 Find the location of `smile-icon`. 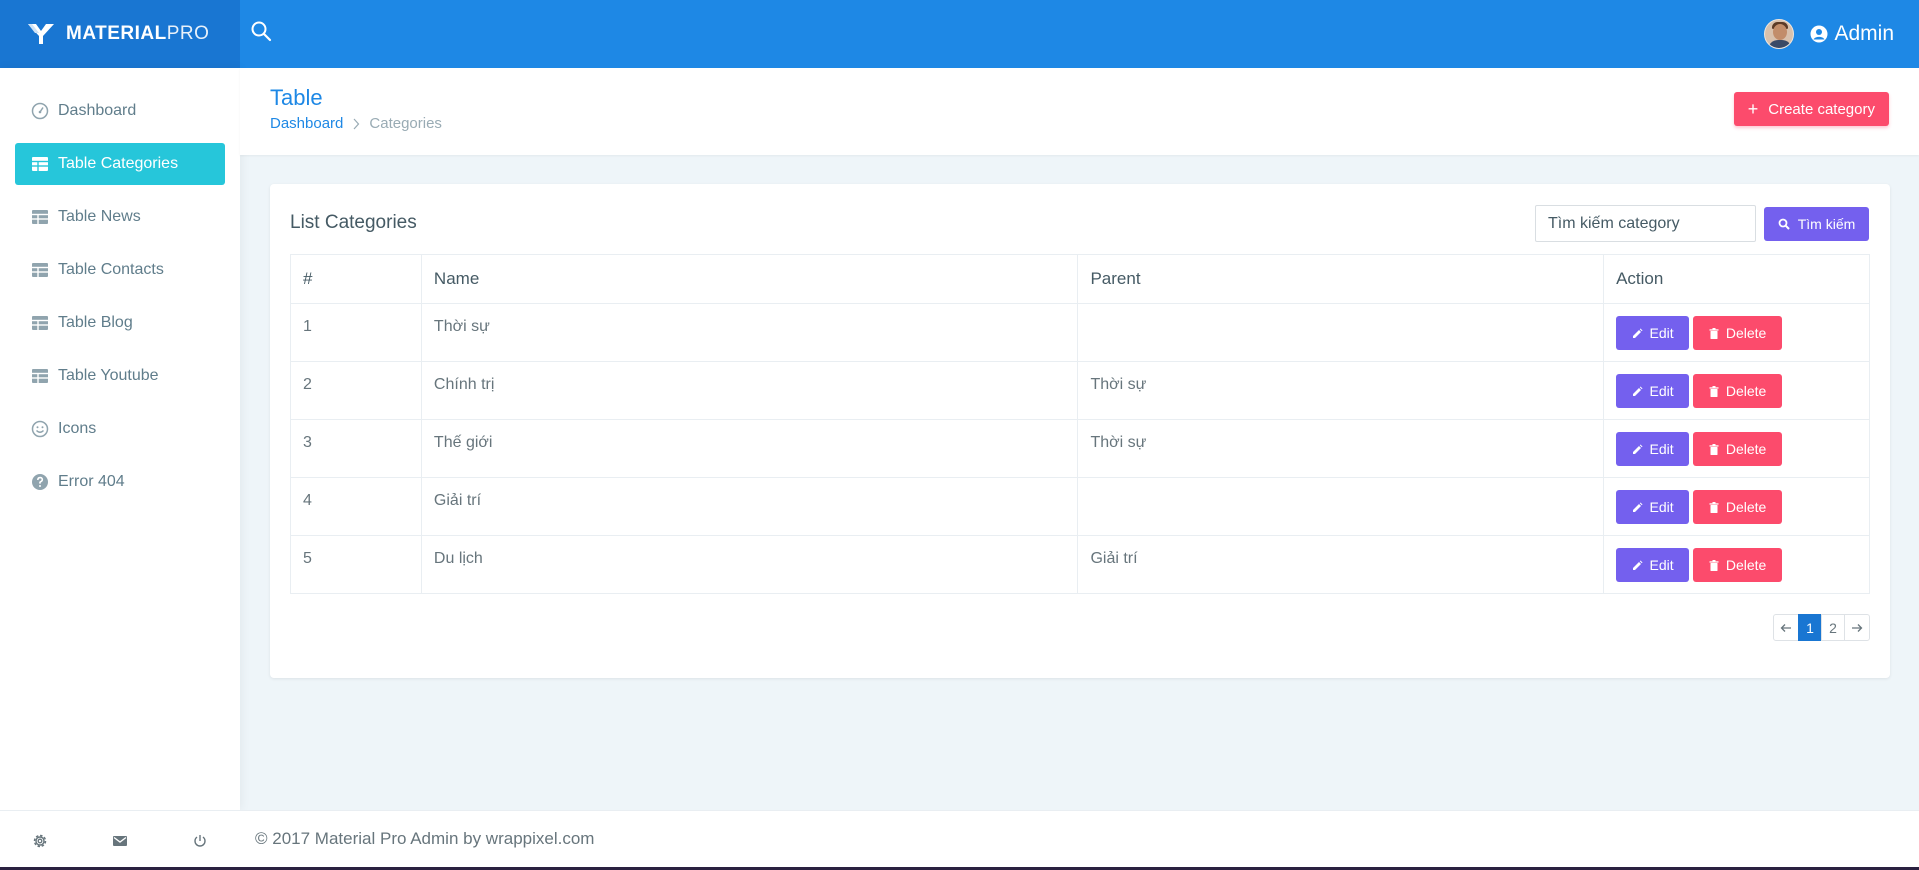

smile-icon is located at coordinates (40, 429).